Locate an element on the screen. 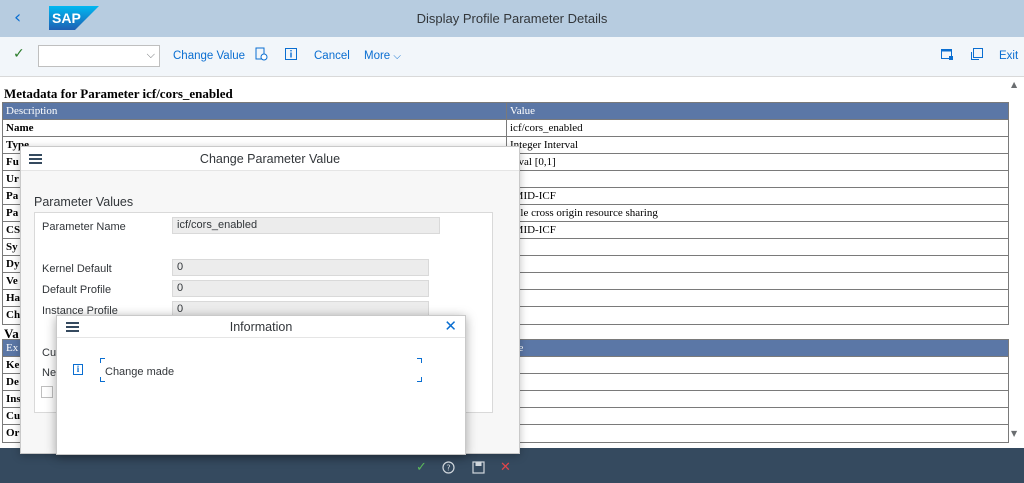 The height and width of the screenshot is (483, 1024). dialog-header: Information ✕ is located at coordinates (261, 327).